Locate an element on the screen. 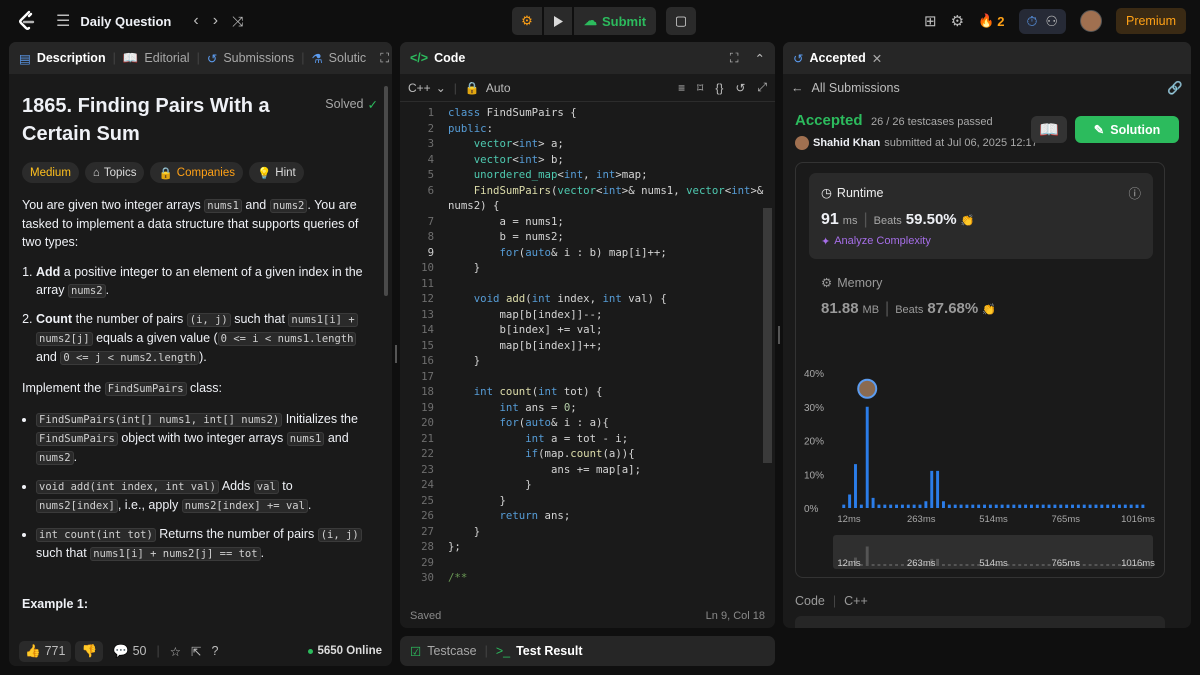 The width and height of the screenshot is (1200, 675). avatar is located at coordinates (1090, 21).